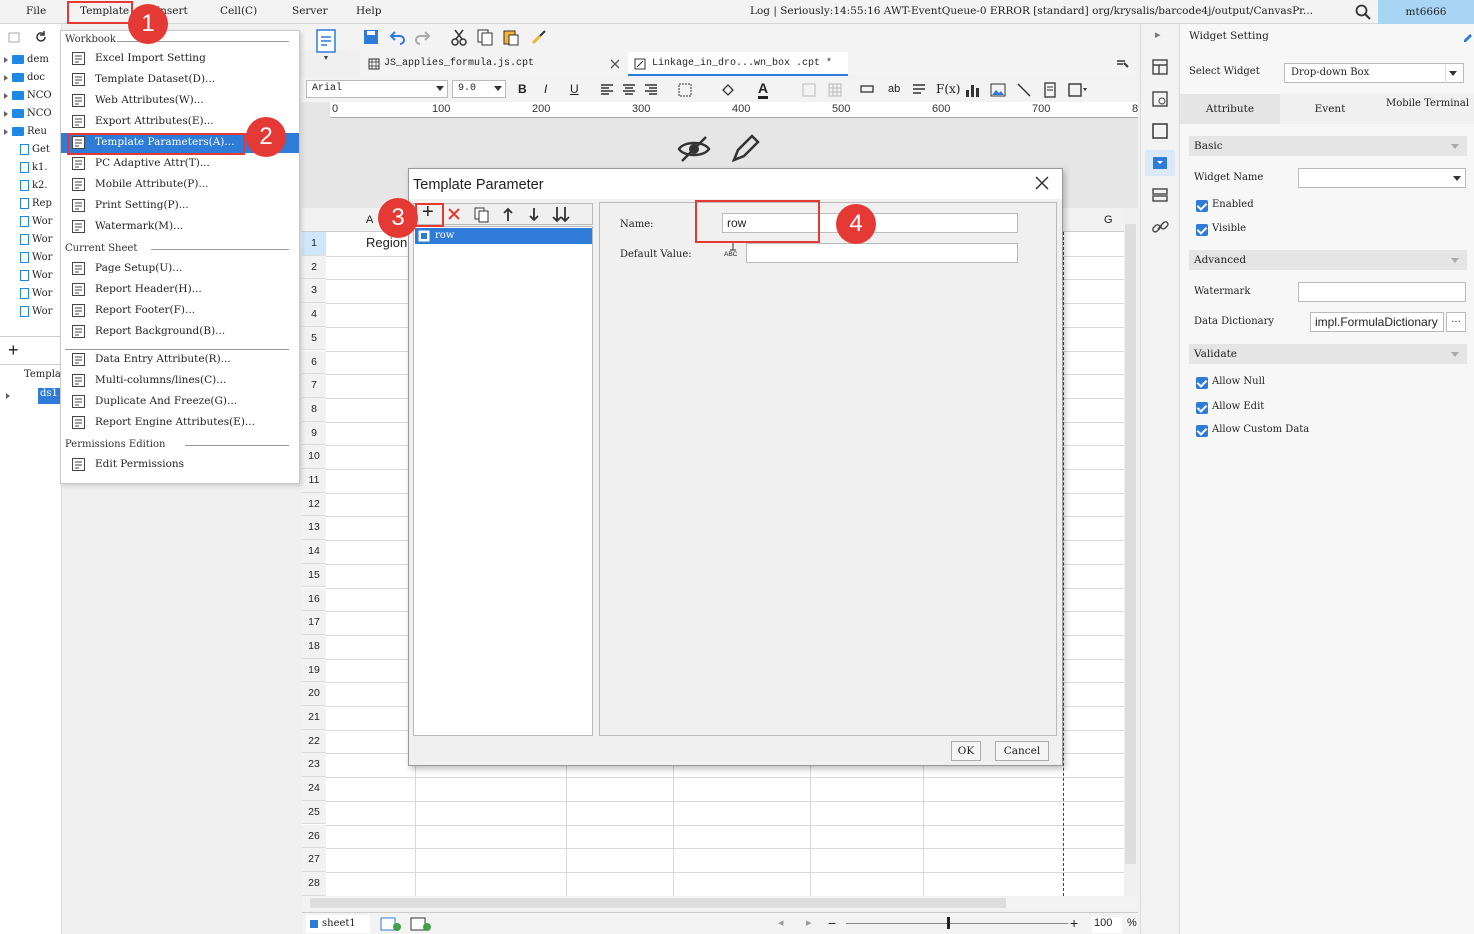 The image size is (1474, 934). What do you see at coordinates (694, 149) in the screenshot?
I see `eye-off-icon` at bounding box center [694, 149].